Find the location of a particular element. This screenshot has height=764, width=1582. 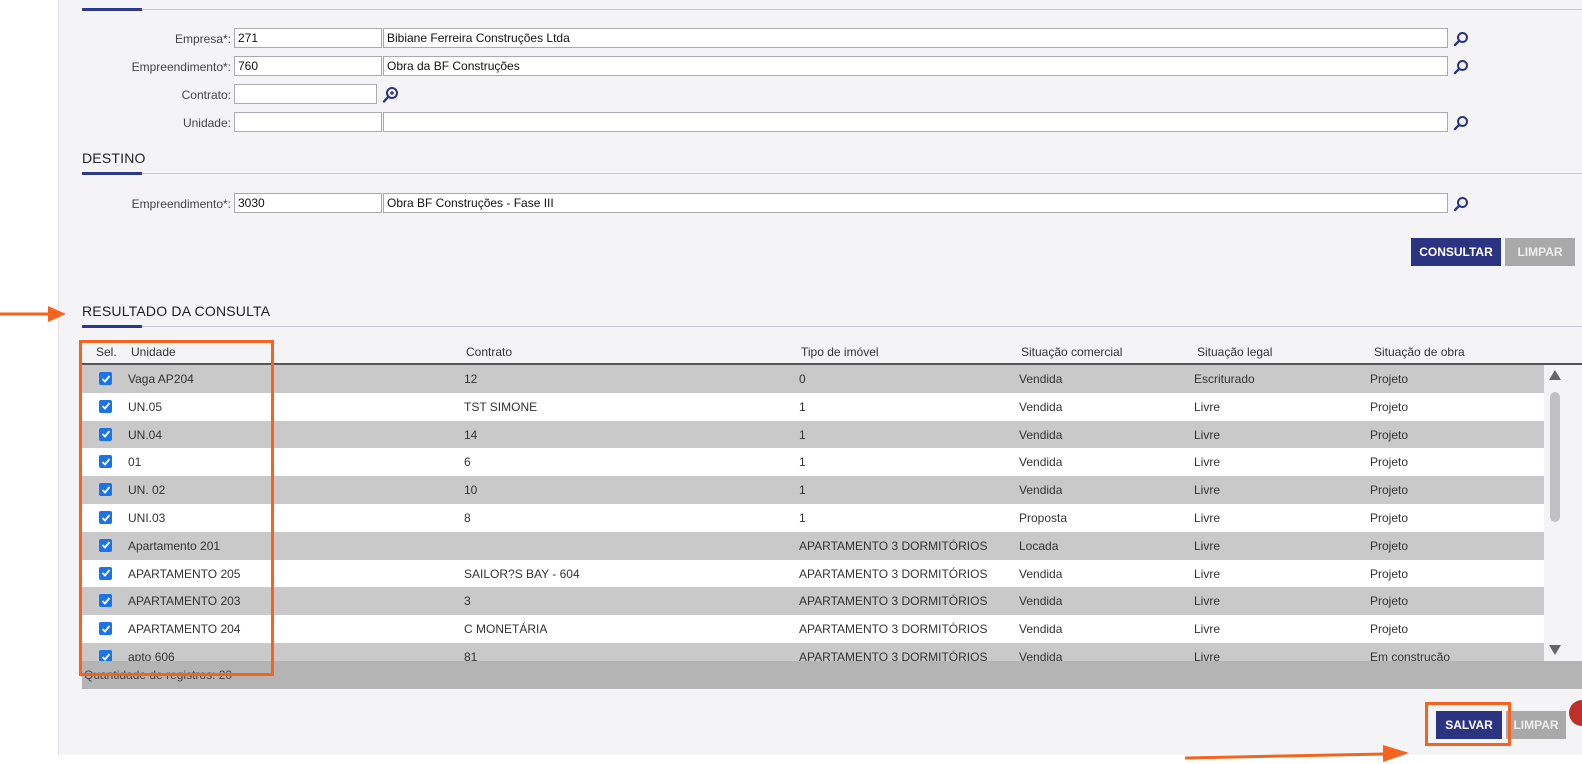

col-situacao-comercial: Situação comercial is located at coordinates (1071, 352).